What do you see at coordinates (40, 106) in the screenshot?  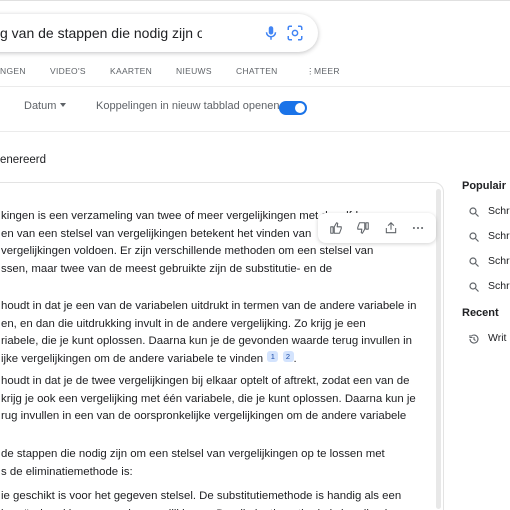 I see `date-filter: Datum` at bounding box center [40, 106].